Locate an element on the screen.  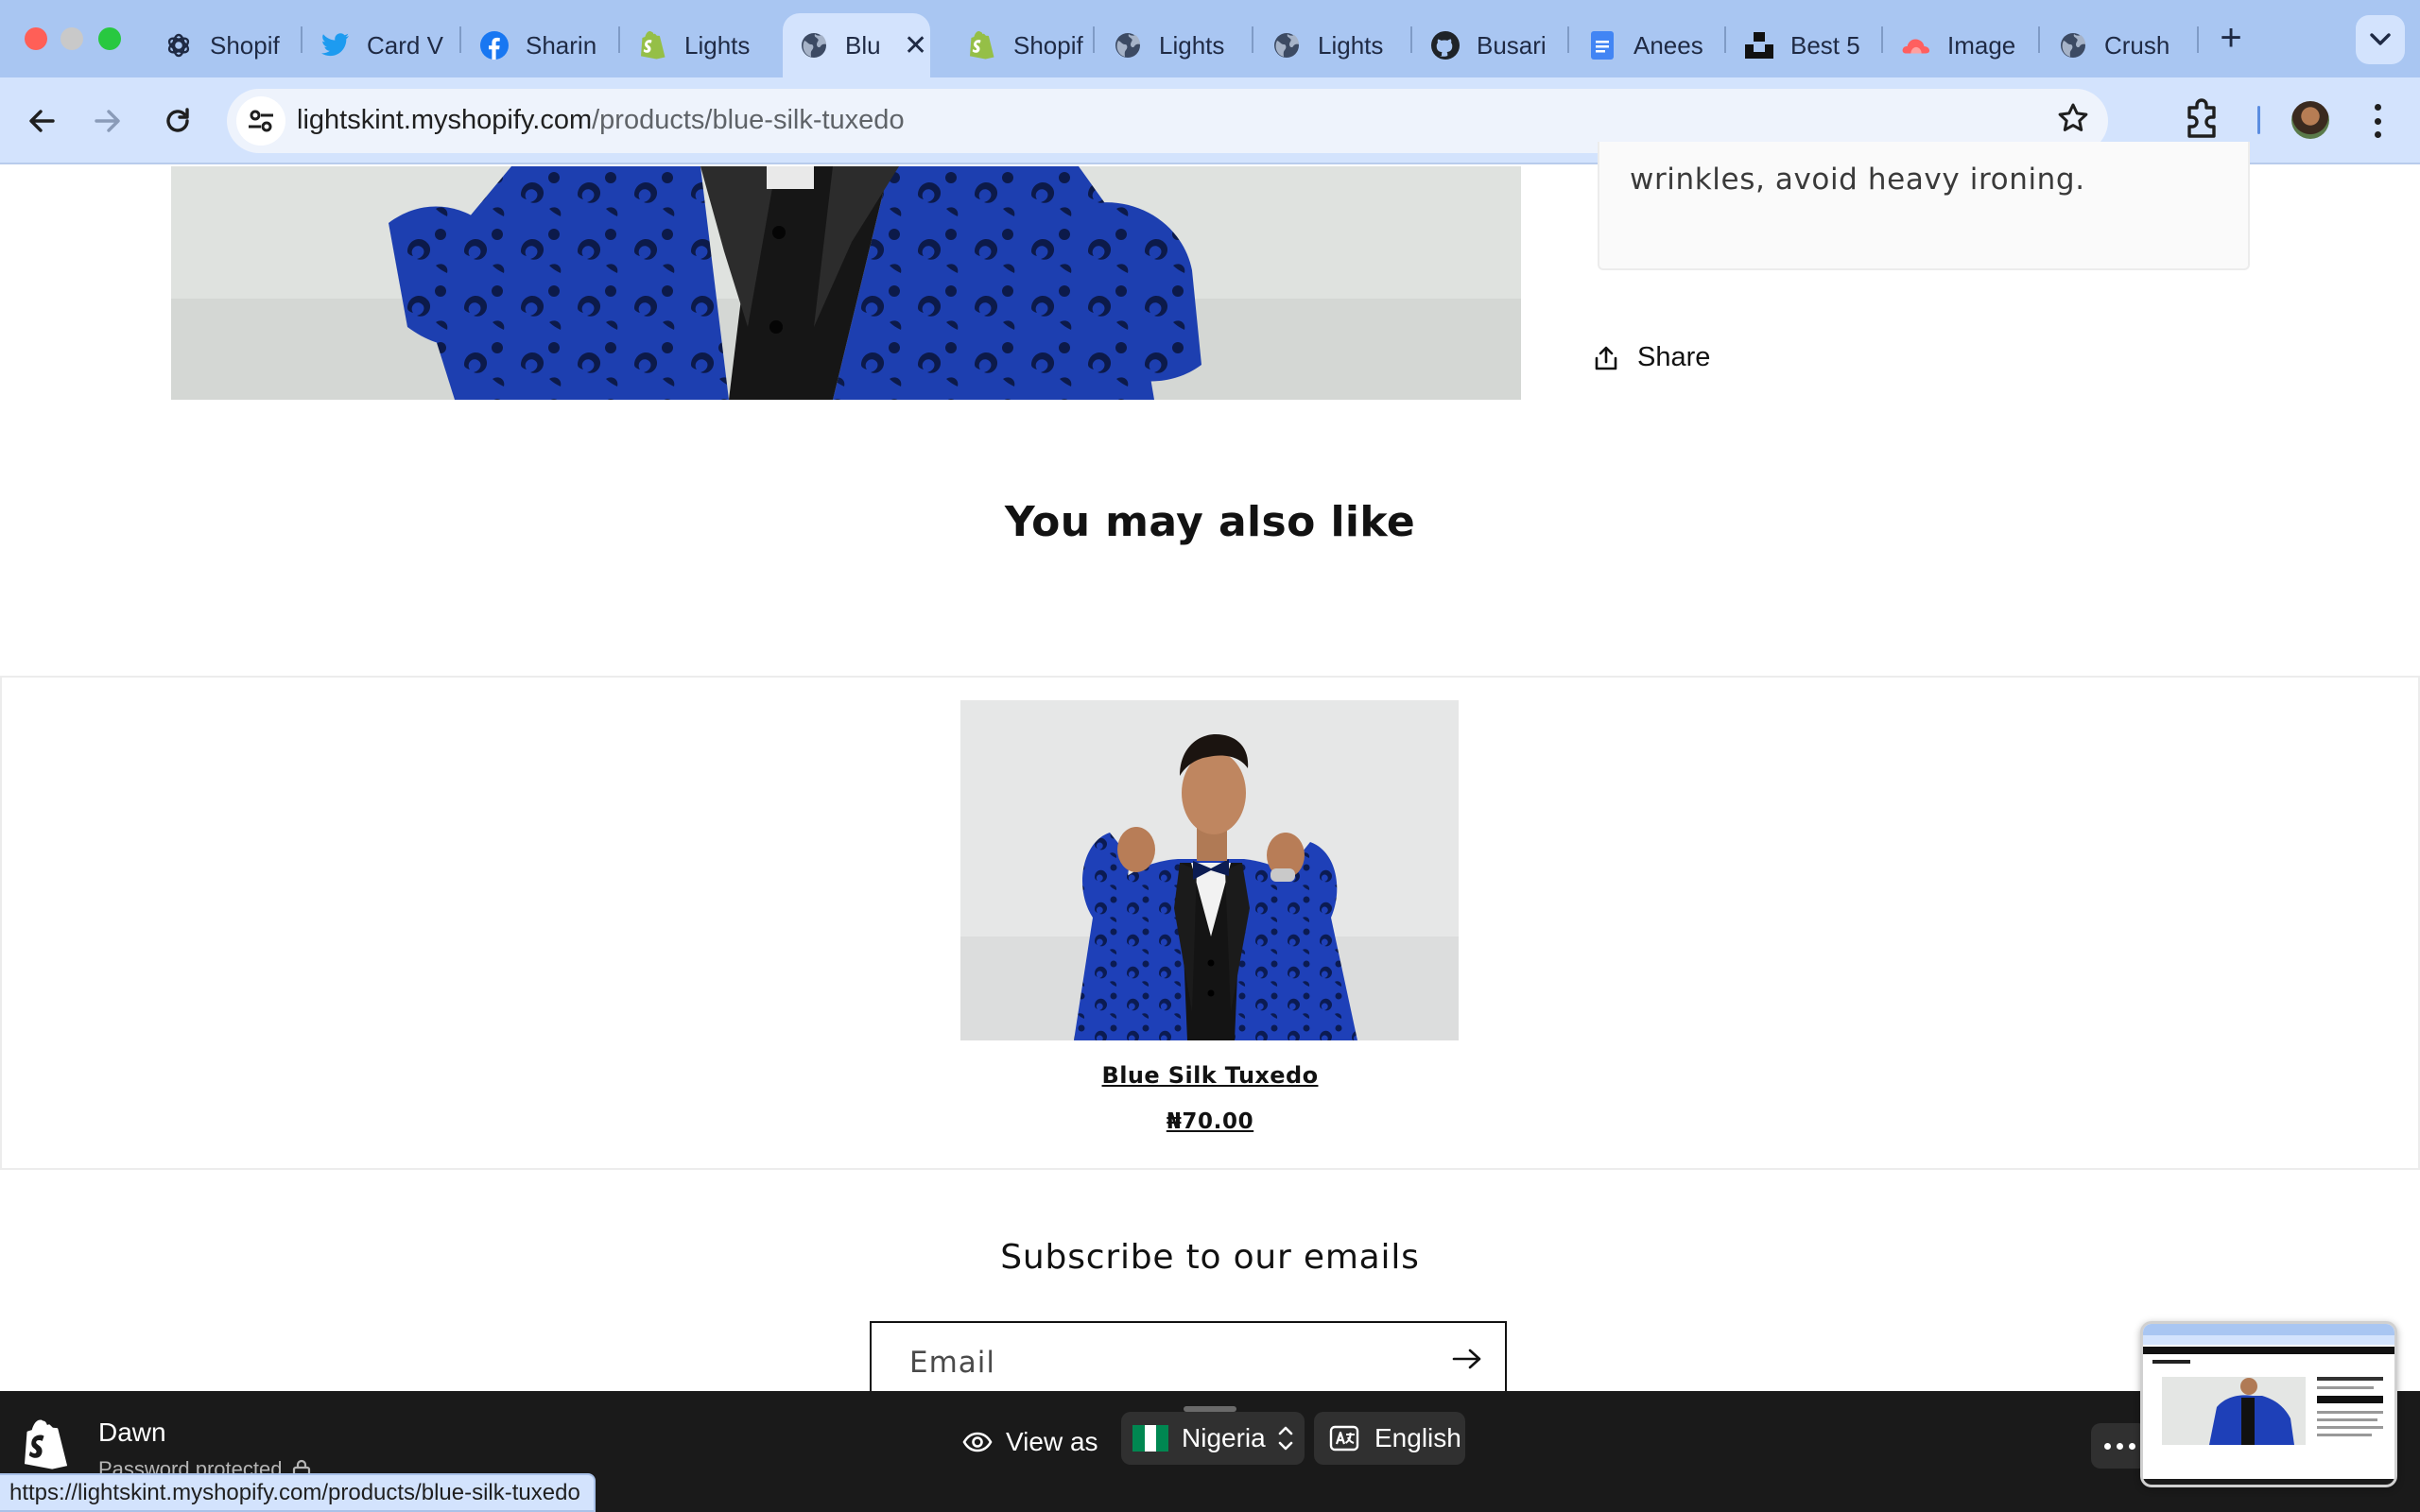
view-as-text: View as is located at coordinates (1052, 1441).